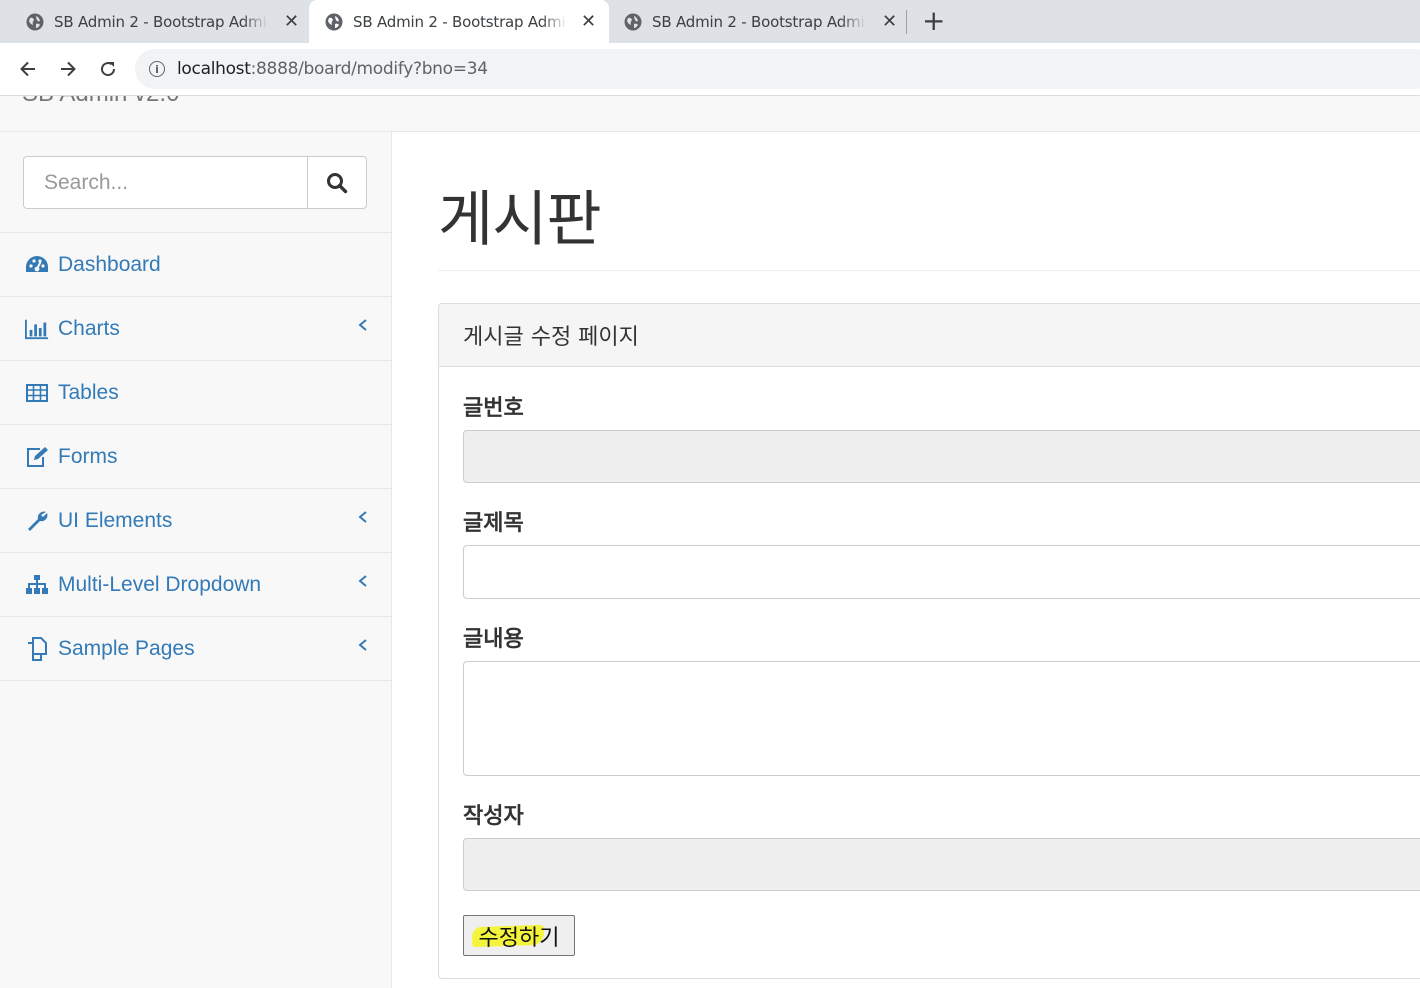 This screenshot has width=1420, height=988. I want to click on sidebar-item-label: Multi-Level Dropdown, so click(160, 584).